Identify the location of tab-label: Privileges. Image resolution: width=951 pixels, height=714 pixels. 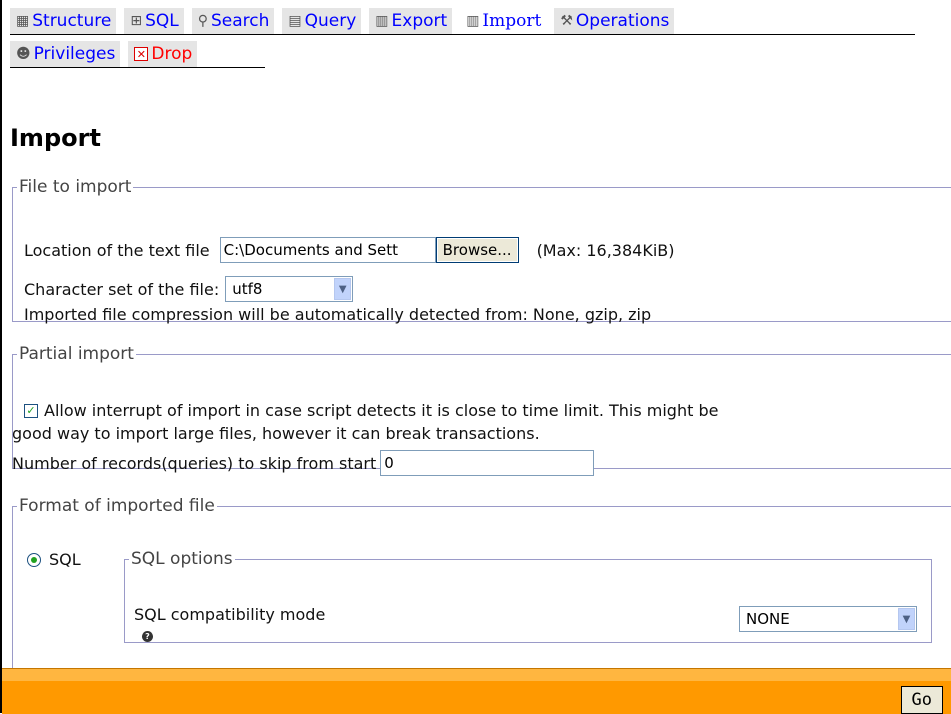
(74, 54).